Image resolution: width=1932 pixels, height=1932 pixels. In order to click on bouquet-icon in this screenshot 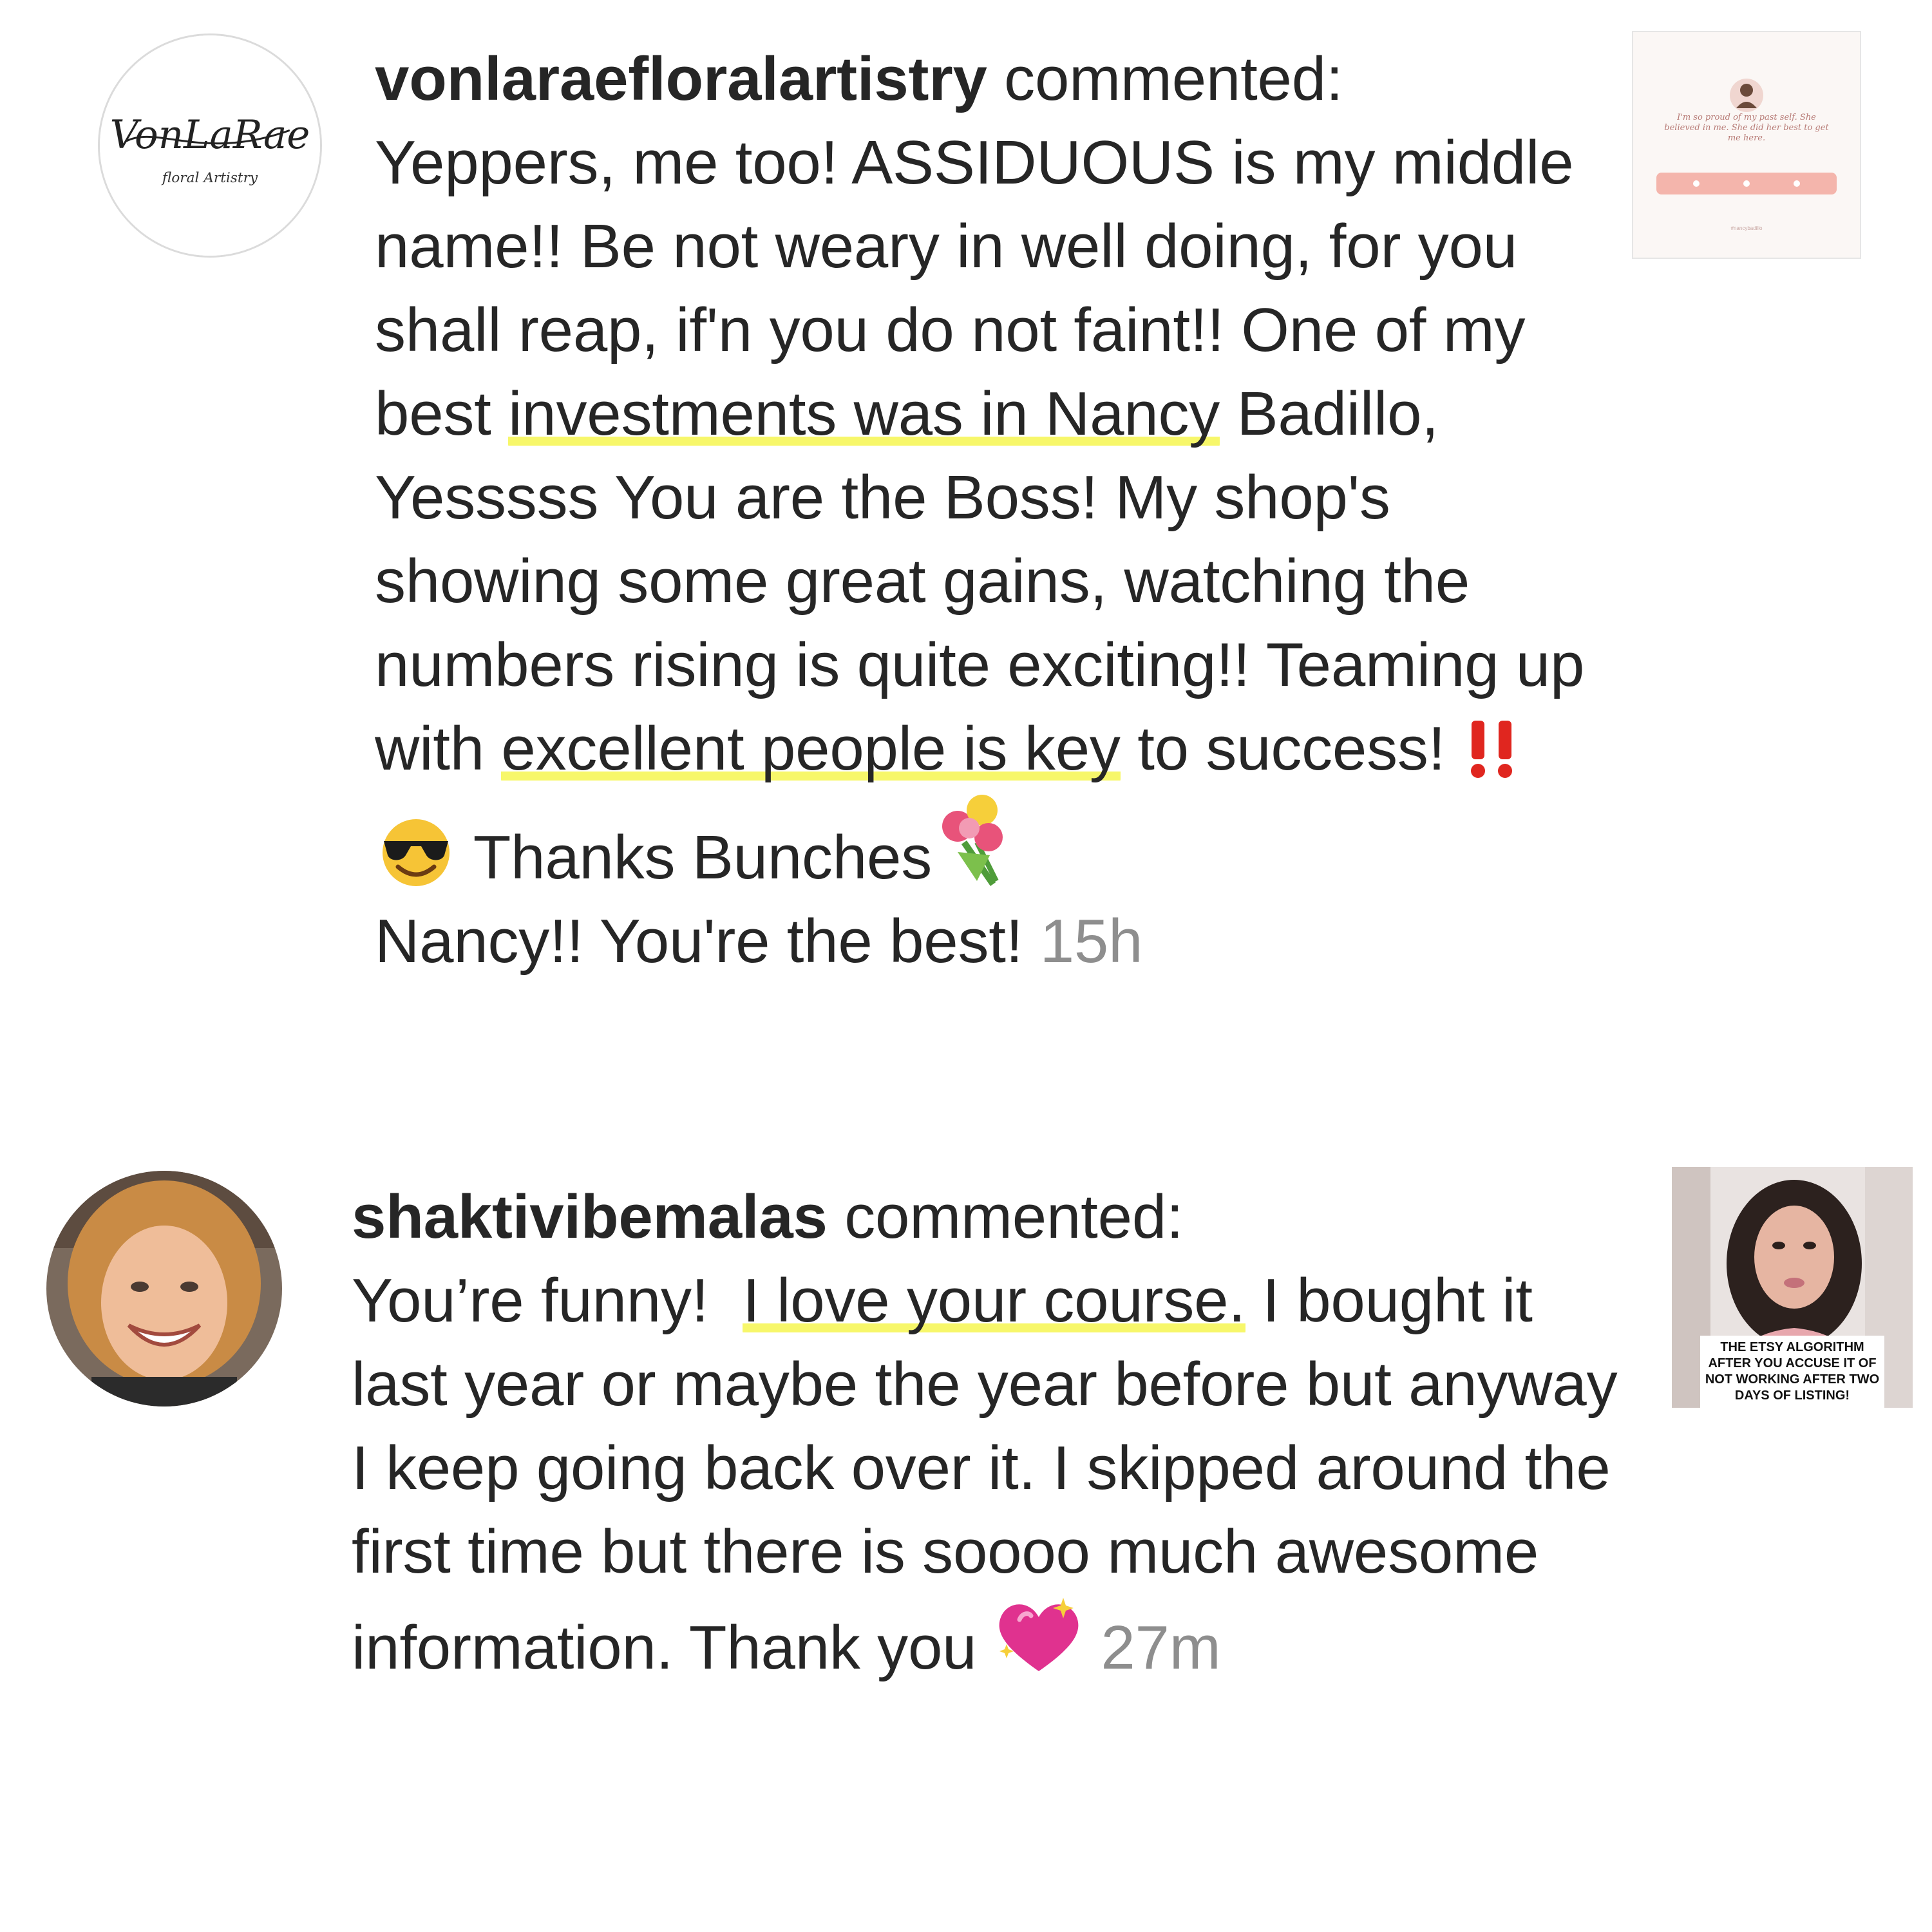, I will do `click(974, 839)`.